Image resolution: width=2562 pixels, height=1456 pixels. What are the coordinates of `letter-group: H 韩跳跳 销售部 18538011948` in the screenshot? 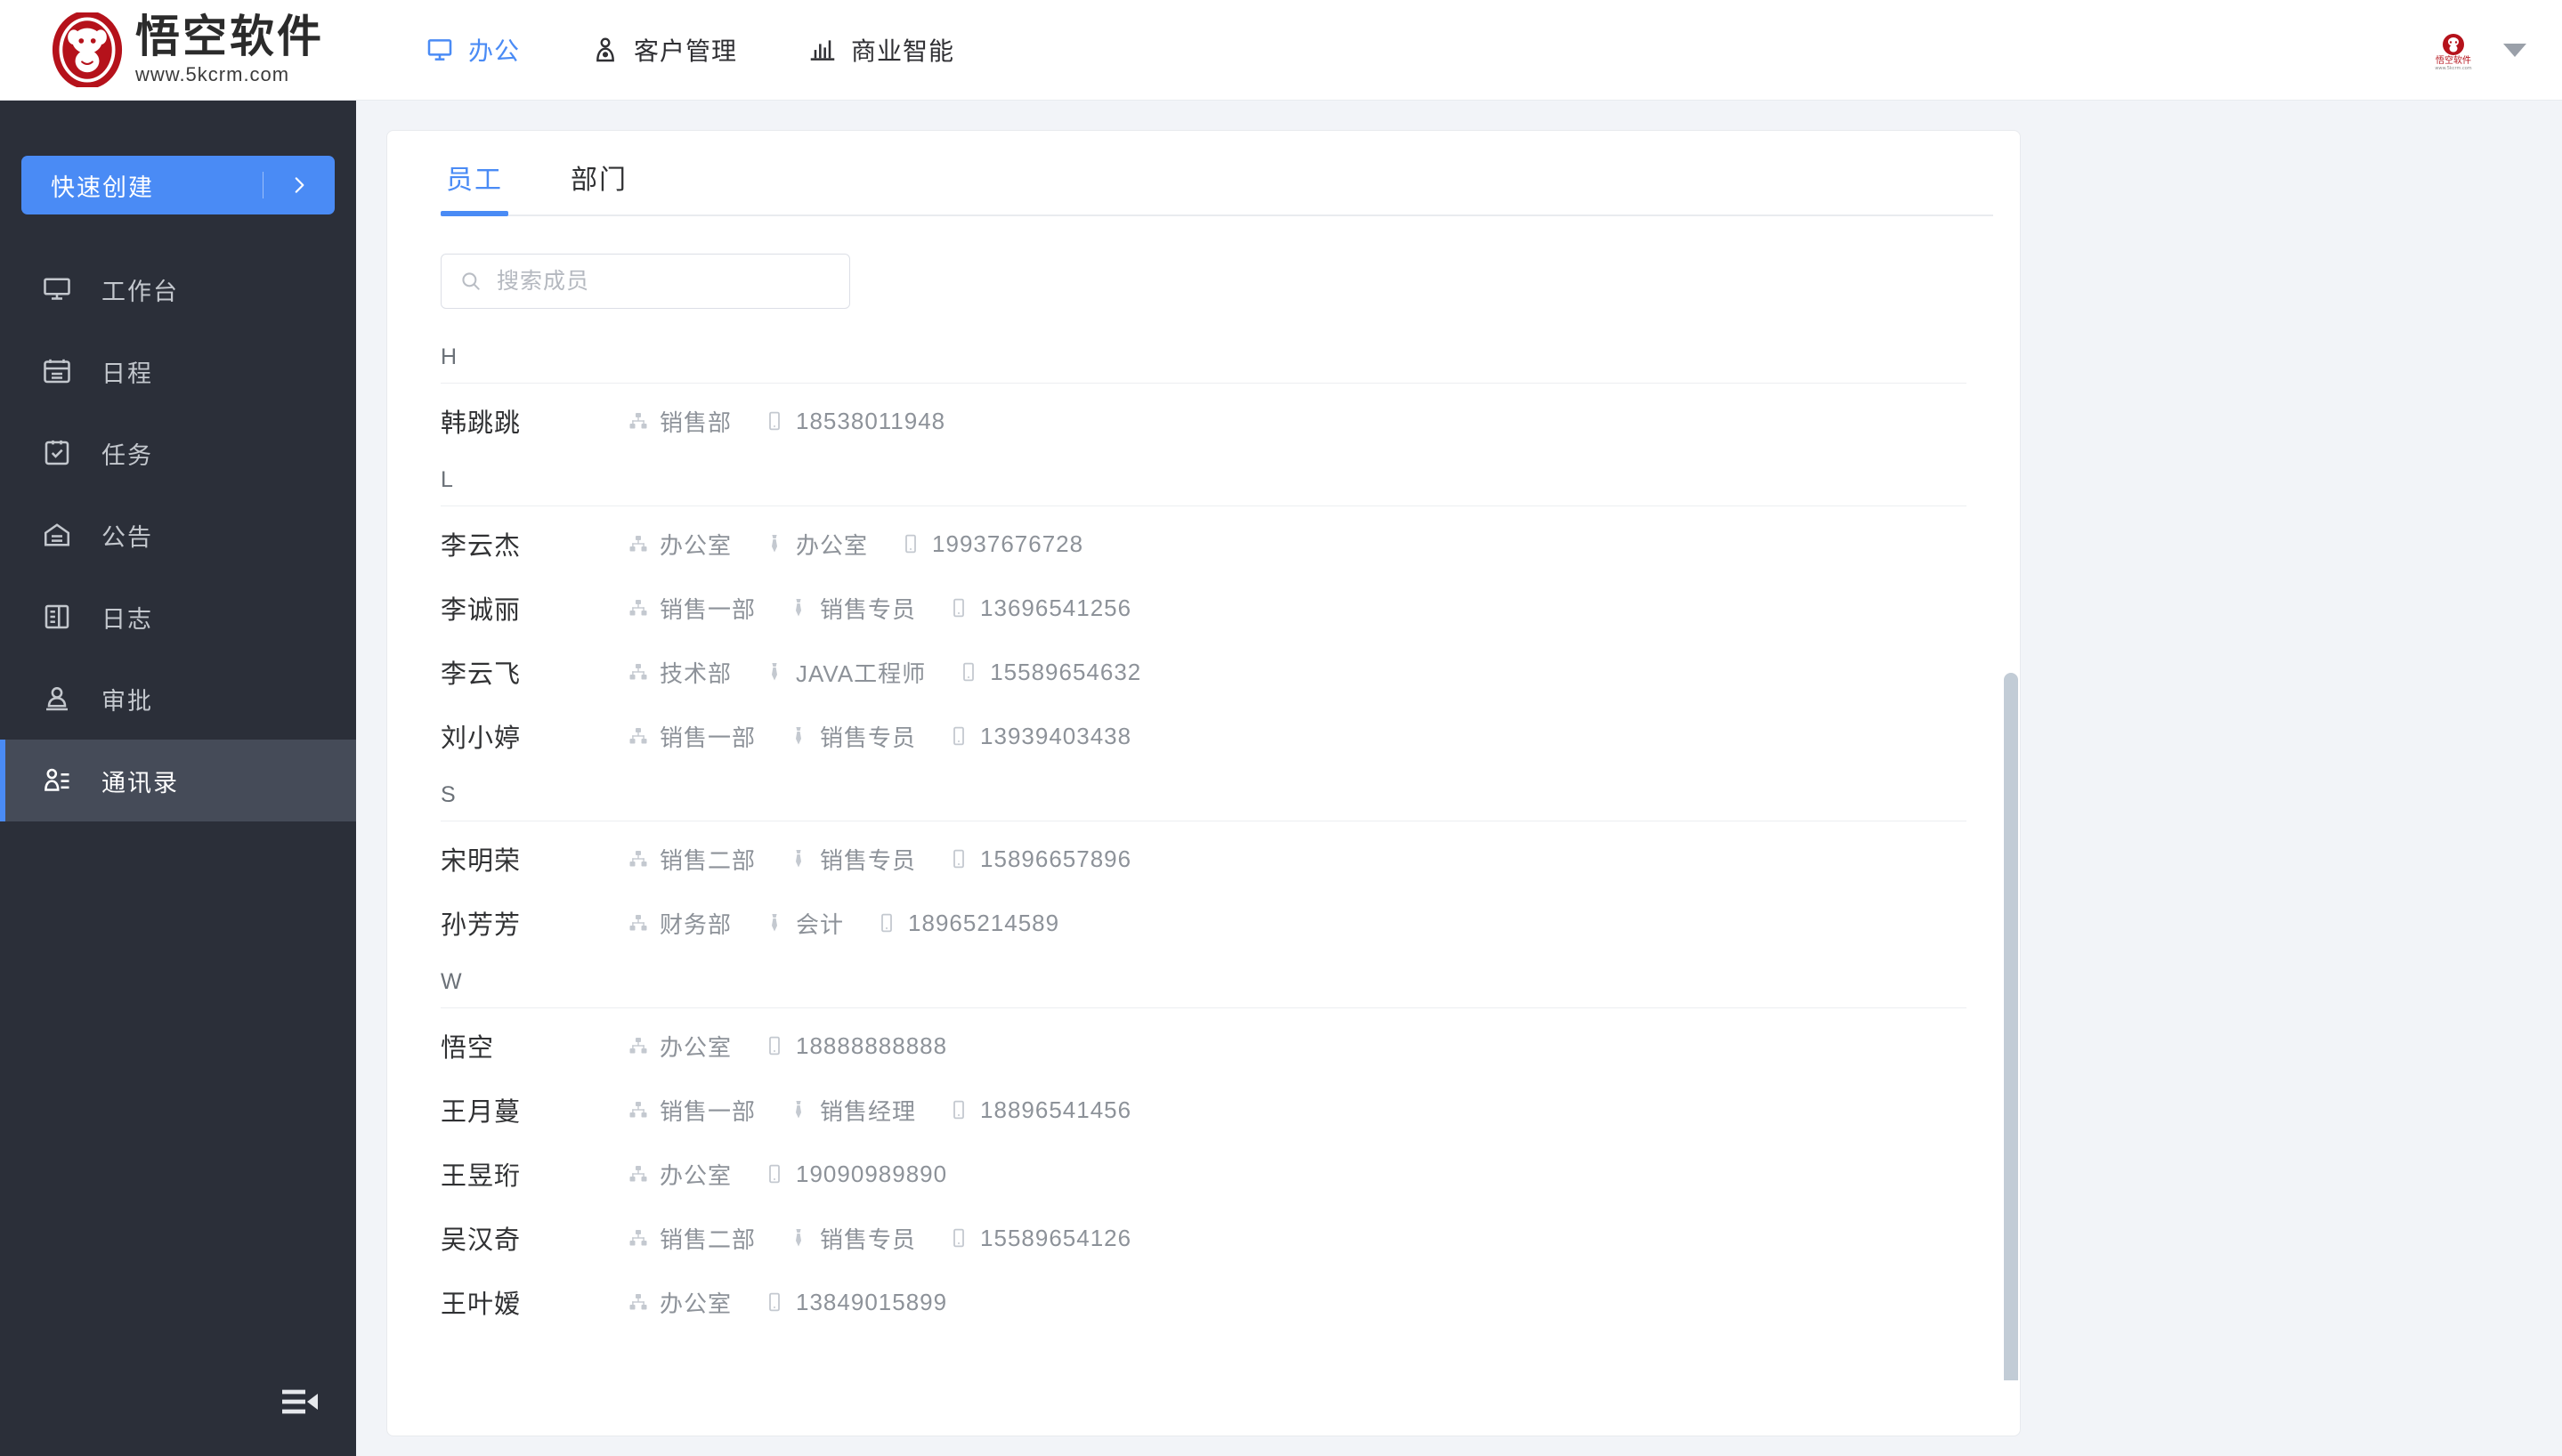 It's located at (1203, 391).